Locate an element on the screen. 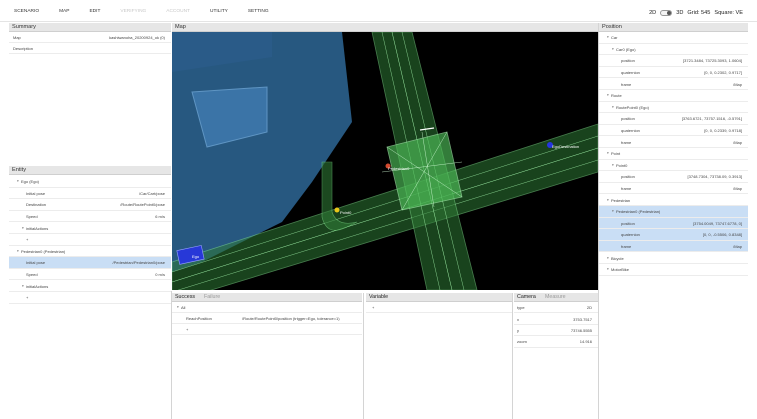  menu-item-setting: SETTING is located at coordinates (258, 11).